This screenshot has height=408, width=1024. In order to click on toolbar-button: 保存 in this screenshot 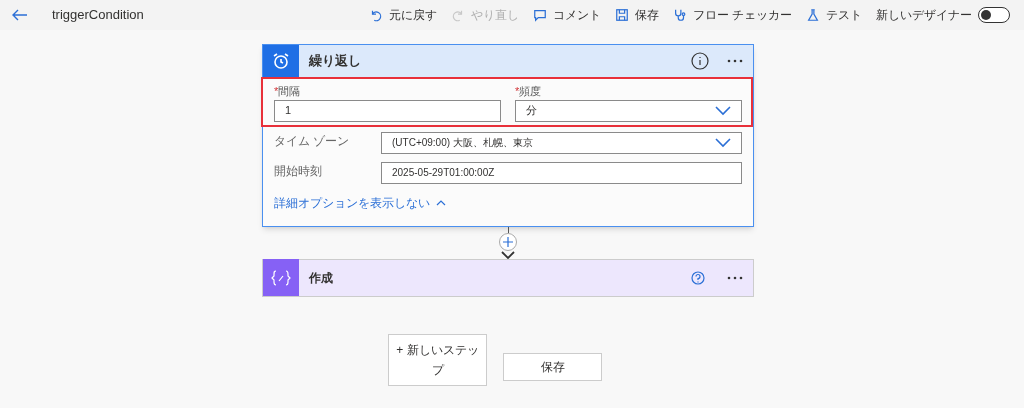, I will do `click(636, 15)`.